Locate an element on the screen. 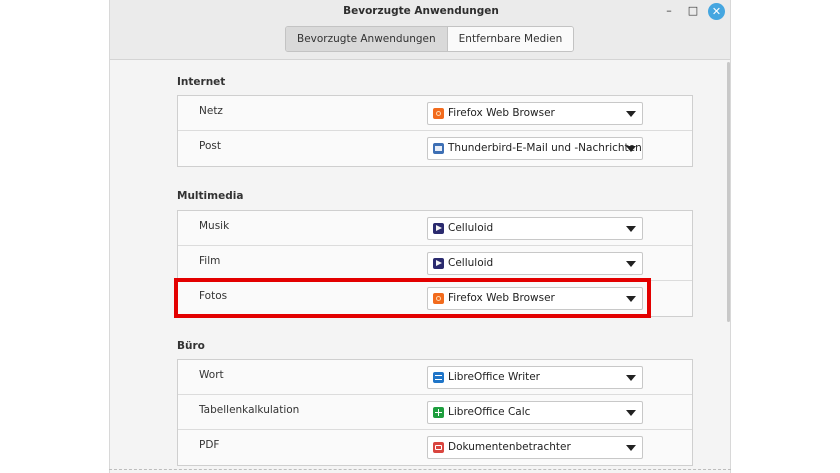 This screenshot has height=473, width=840. thunderbird-icon is located at coordinates (438, 148).